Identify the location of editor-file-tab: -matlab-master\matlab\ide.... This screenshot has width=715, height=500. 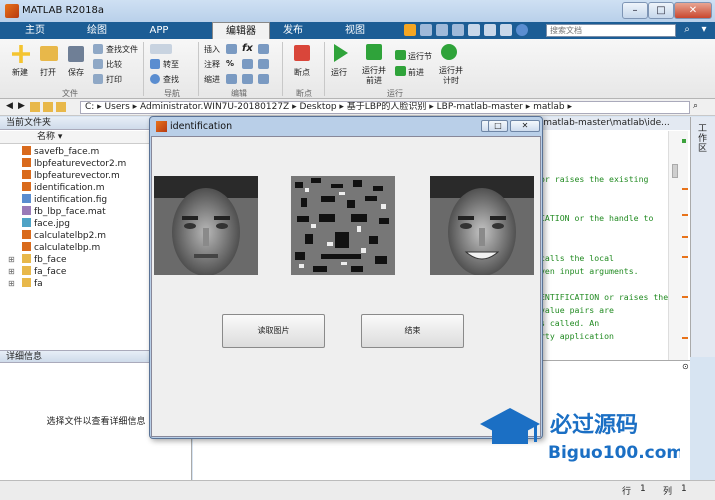
(615, 123).